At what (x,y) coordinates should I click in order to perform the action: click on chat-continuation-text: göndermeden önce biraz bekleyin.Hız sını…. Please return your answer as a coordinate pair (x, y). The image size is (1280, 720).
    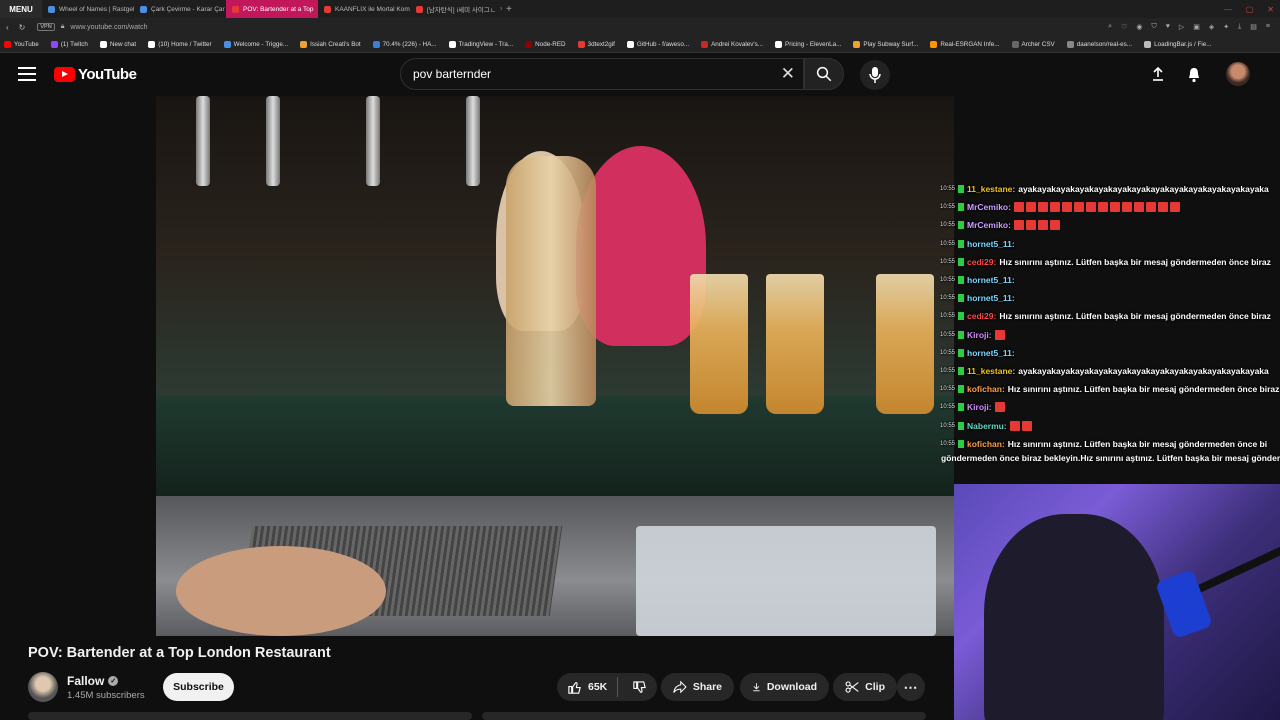
    Looking at the image, I should click on (1110, 457).